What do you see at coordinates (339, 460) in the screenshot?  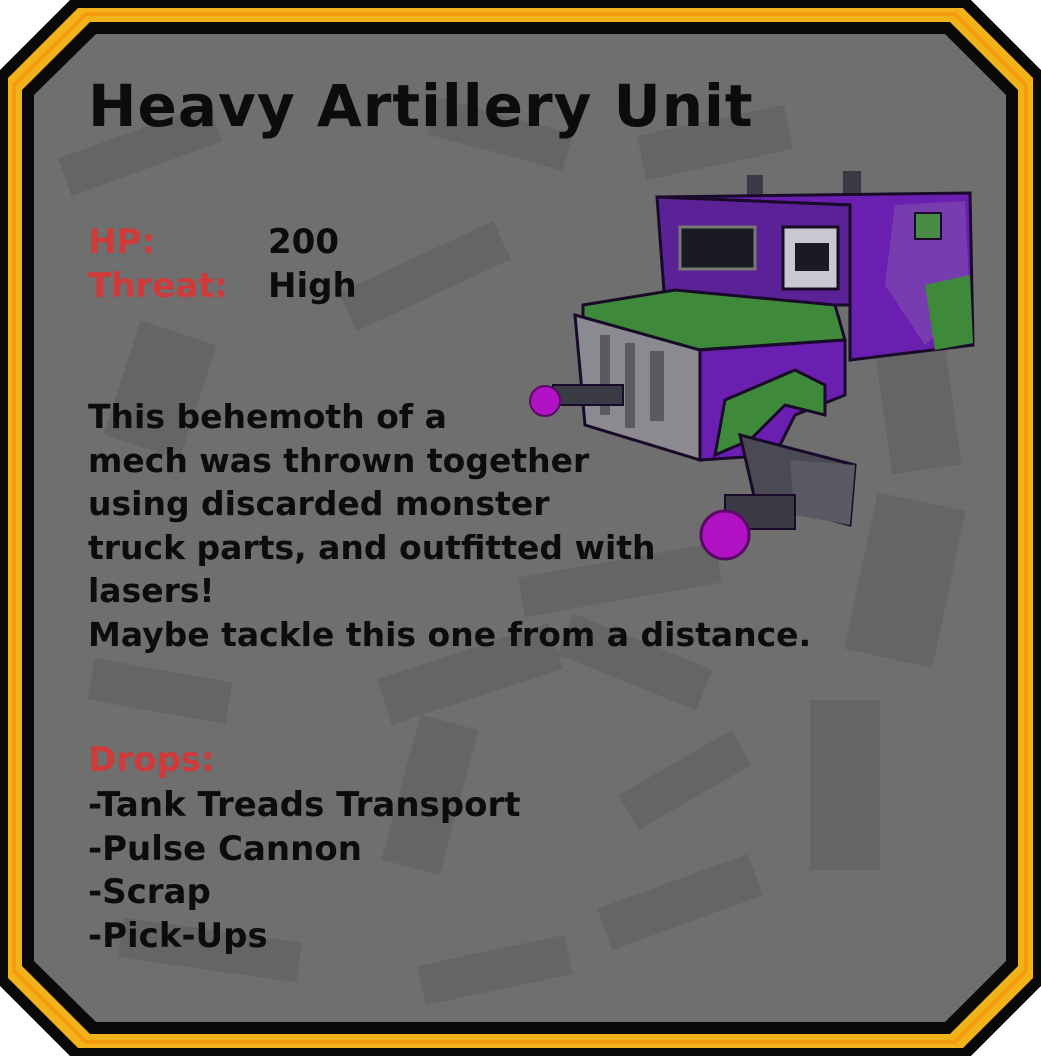 I see `description-line: mech was thrown together` at bounding box center [339, 460].